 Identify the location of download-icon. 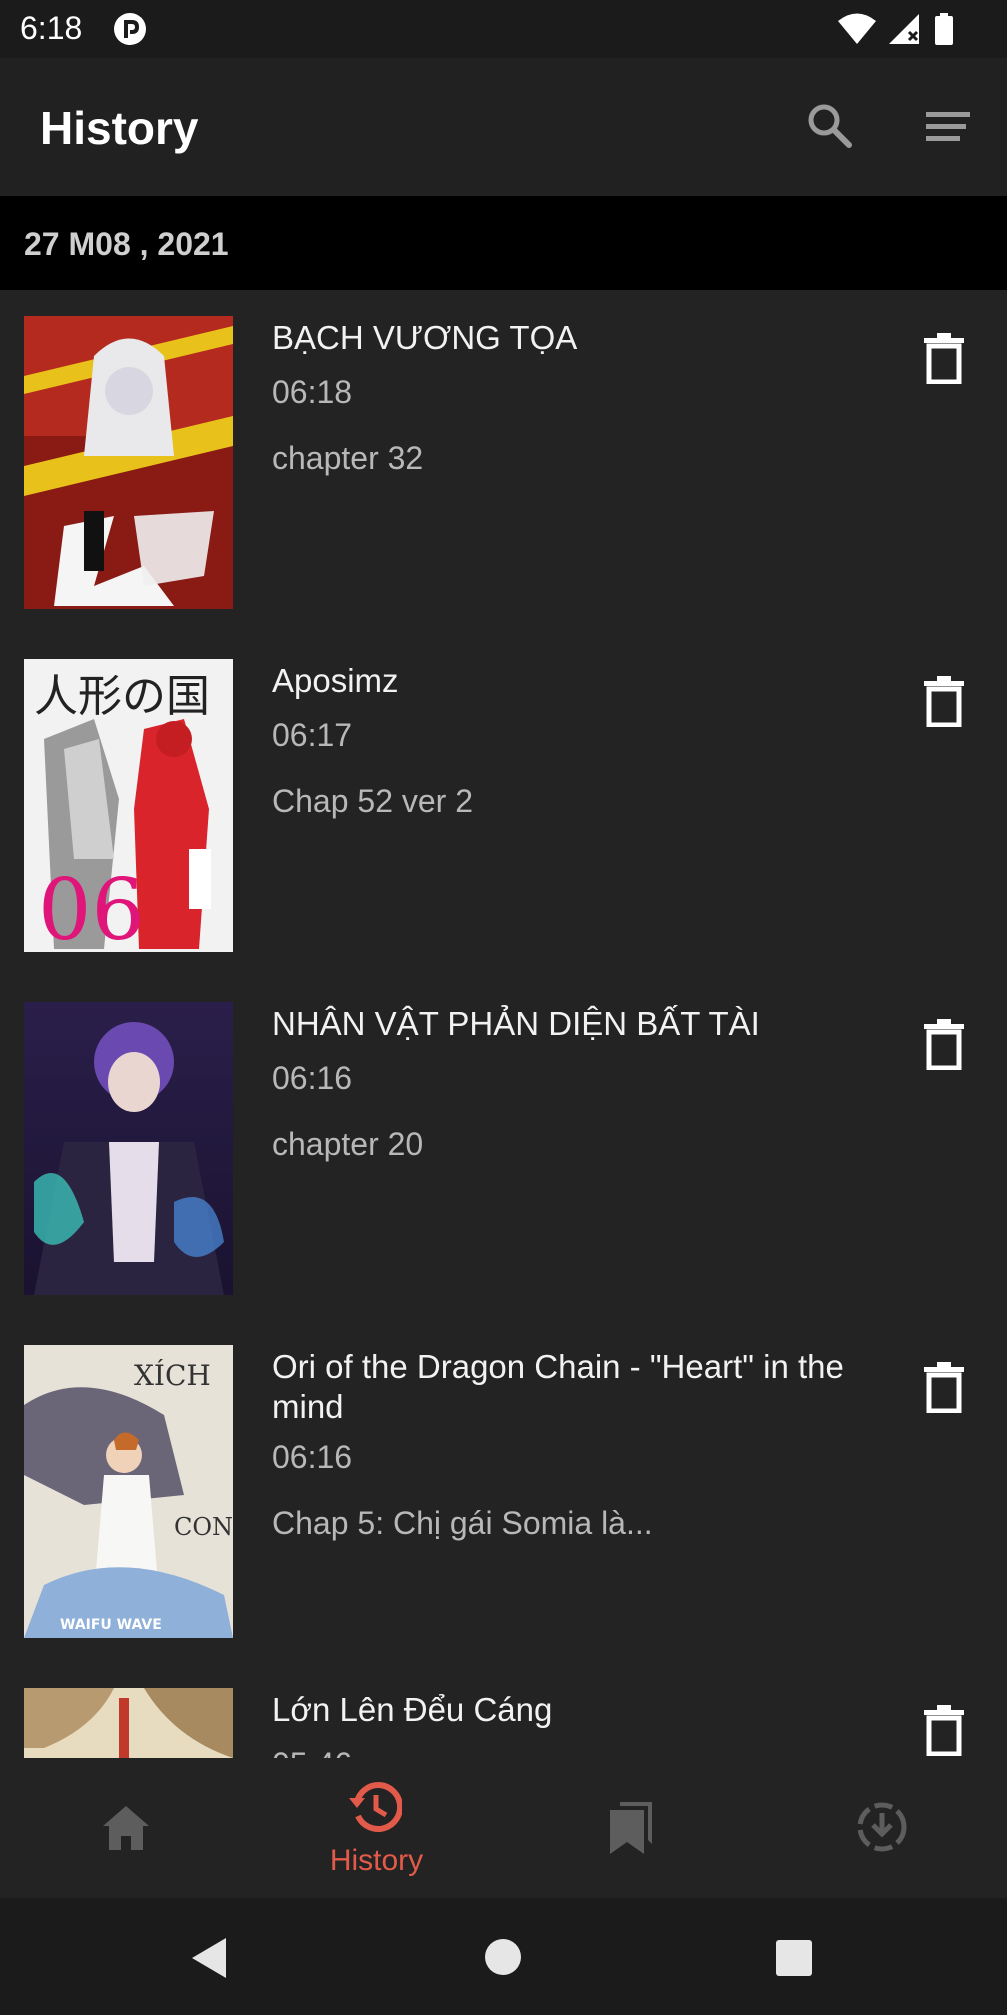
(882, 1827).